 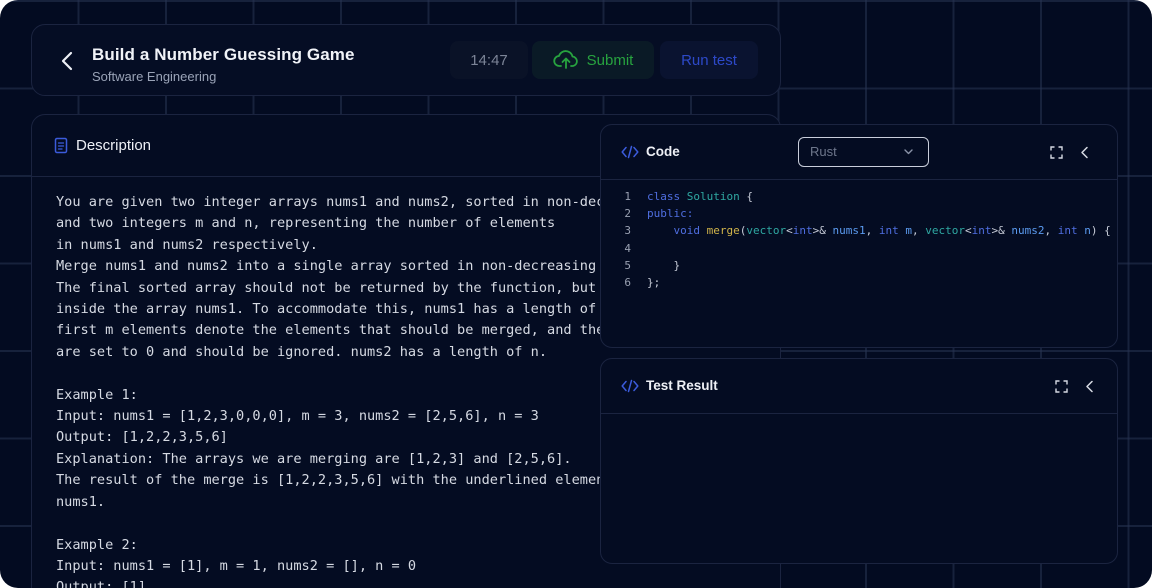 I want to click on line-number: 5, so click(x=627, y=265).